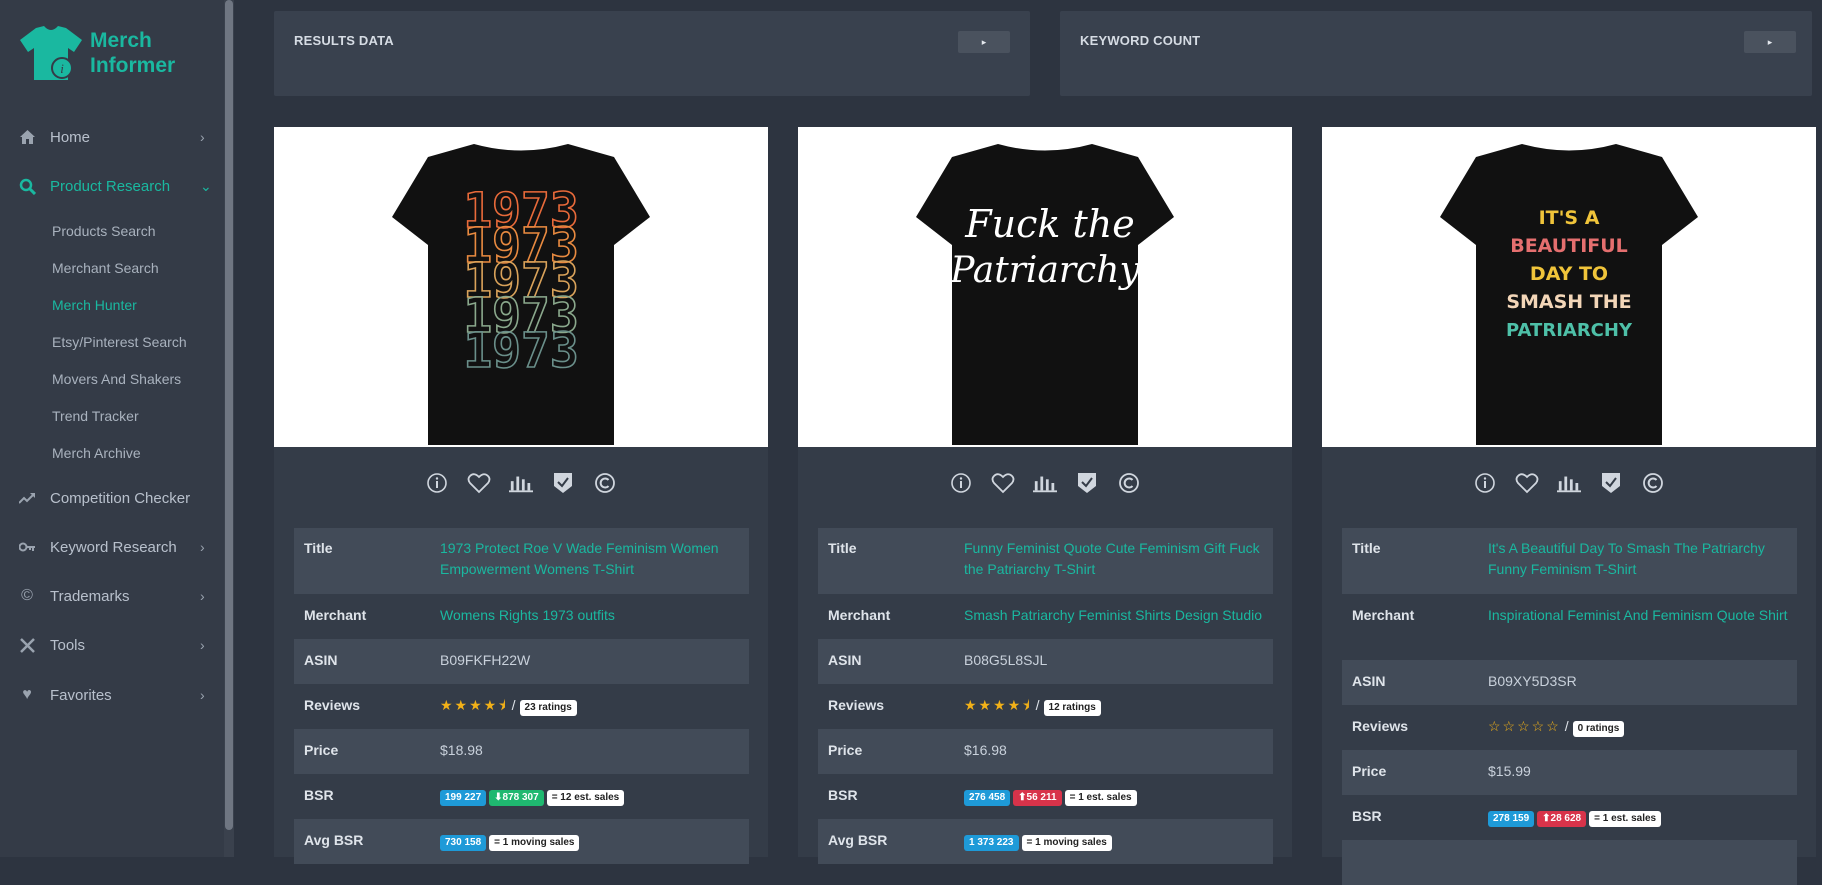 This screenshot has width=1822, height=885. Describe the element at coordinates (1045, 294) in the screenshot. I see `tshirt-shape` at that location.